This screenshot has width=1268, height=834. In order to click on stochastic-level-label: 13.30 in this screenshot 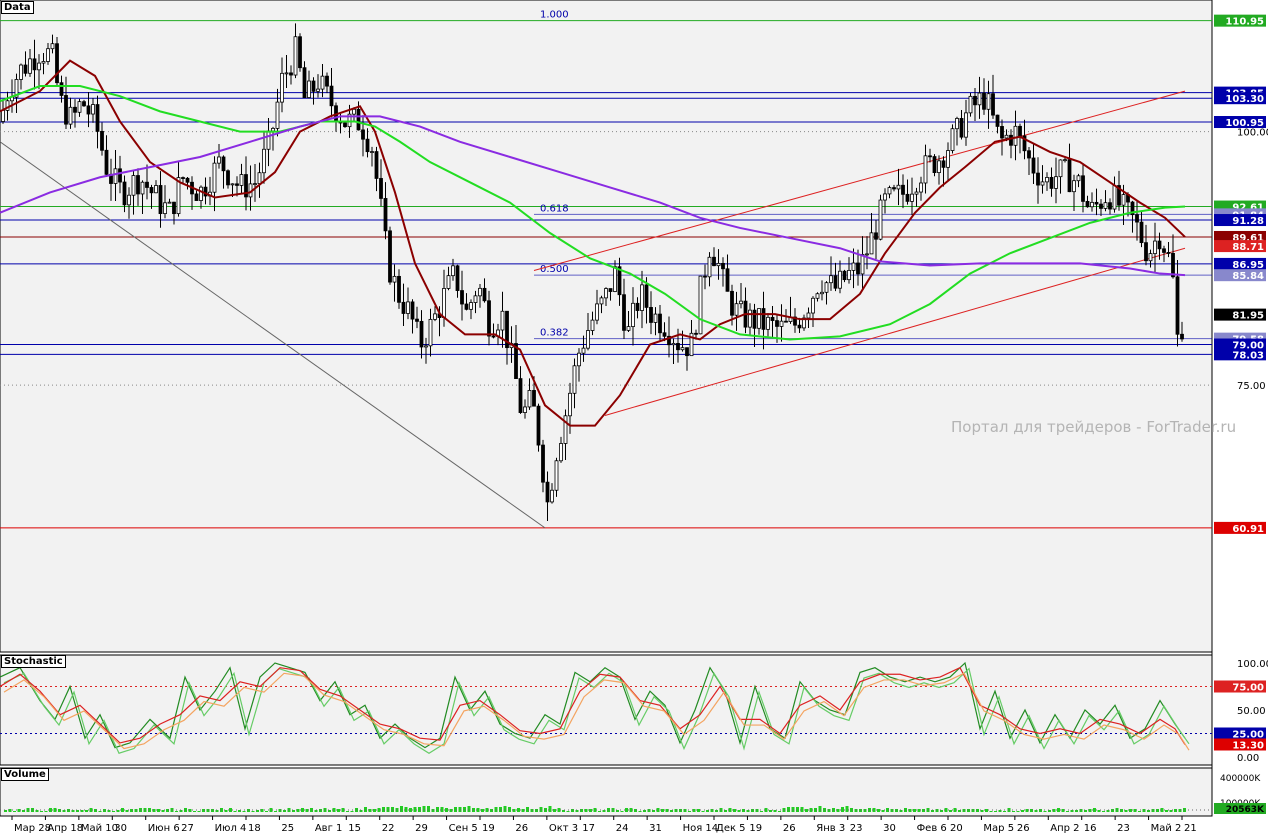, I will do `click(1248, 745)`.